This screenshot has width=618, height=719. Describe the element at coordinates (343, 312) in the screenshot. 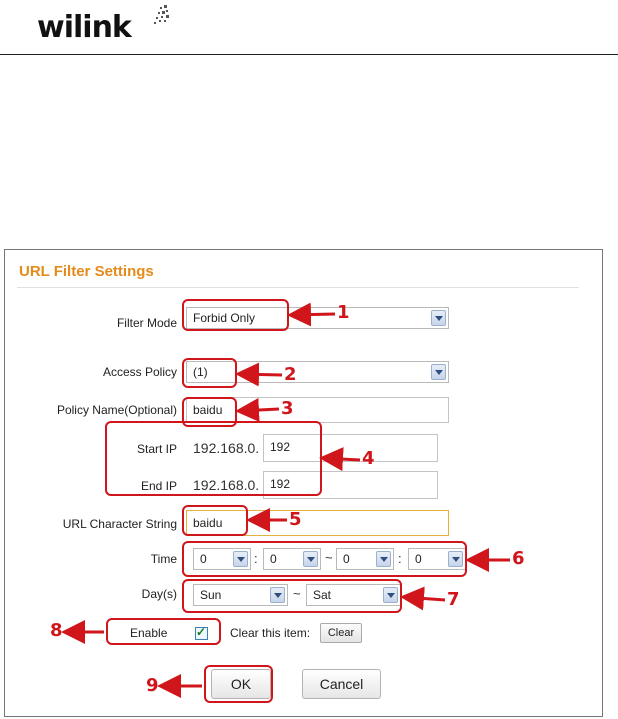

I see `callout-number-1: 1` at that location.